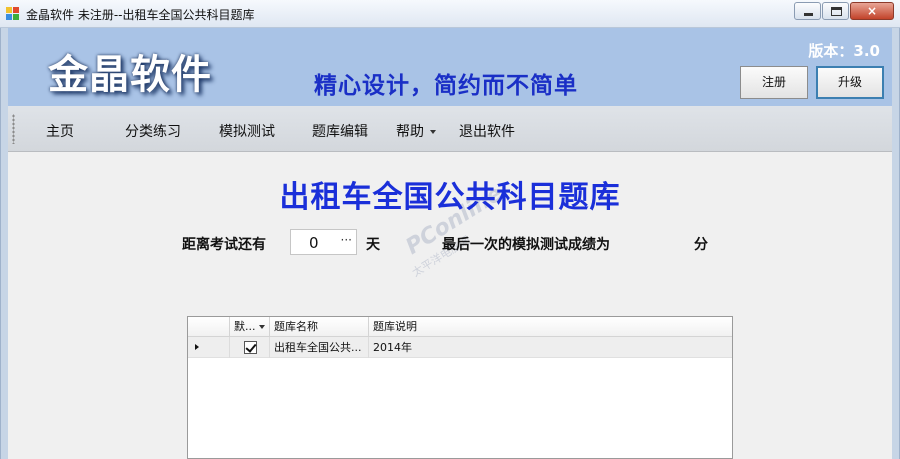 The height and width of the screenshot is (459, 900). Describe the element at coordinates (140, 15) in the screenshot. I see `window-title: 金晶软件 未注册--出租车全国公共科目题库` at that location.